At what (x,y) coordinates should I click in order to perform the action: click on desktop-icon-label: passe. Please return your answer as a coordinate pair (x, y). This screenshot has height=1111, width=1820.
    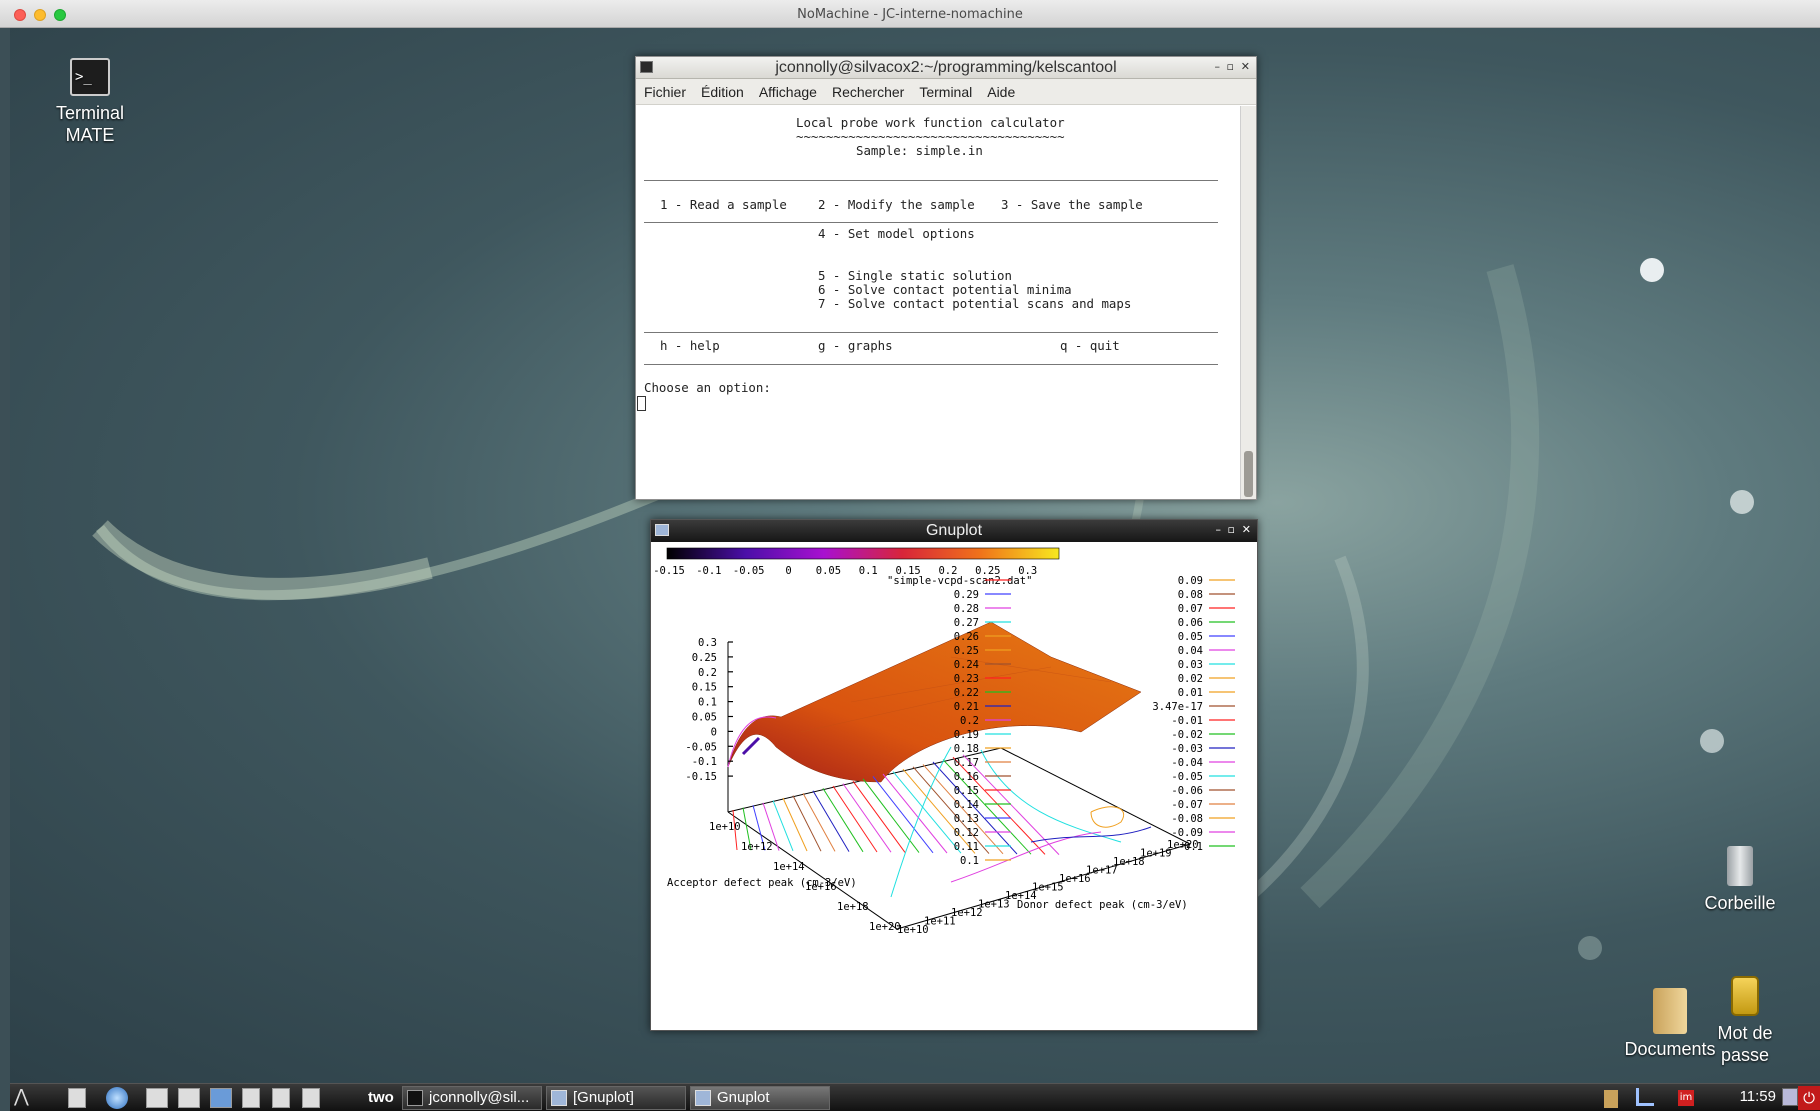
    Looking at the image, I should click on (1745, 1055).